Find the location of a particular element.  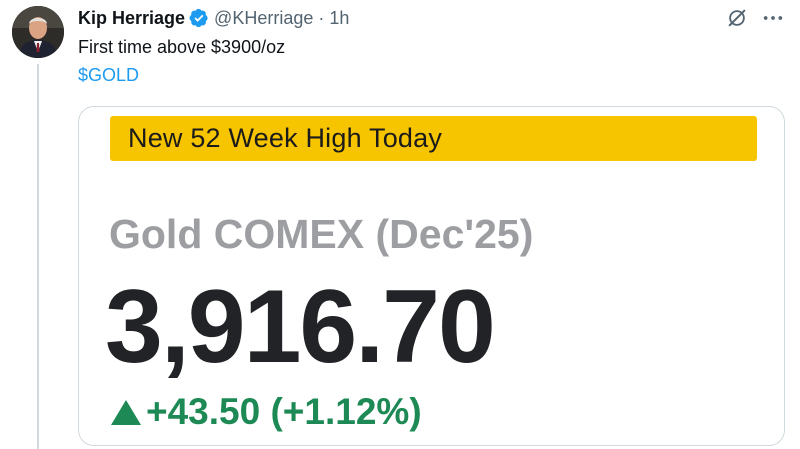

price-change: +43.50 (+1.12%) is located at coordinates (266, 412).